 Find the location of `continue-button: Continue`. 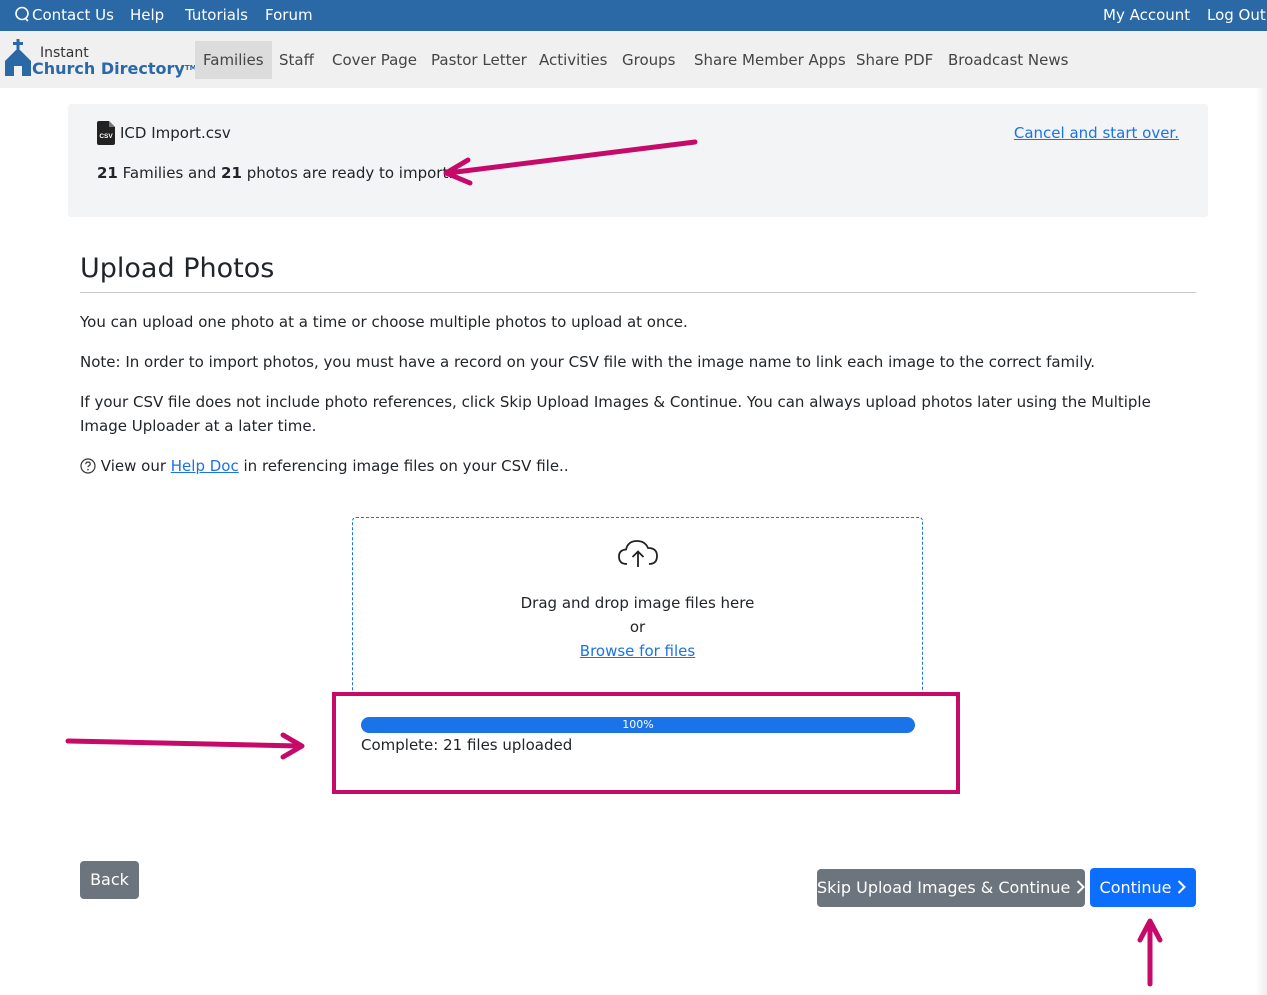

continue-button: Continue is located at coordinates (1143, 887).